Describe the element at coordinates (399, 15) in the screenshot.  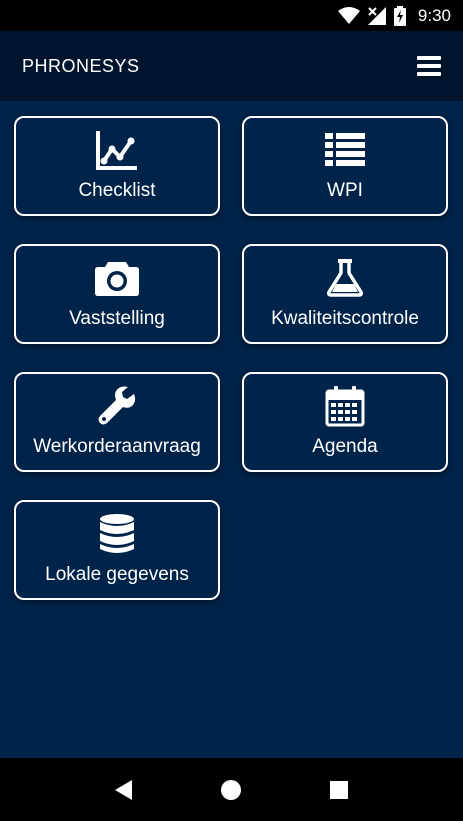
I see `battery-charging-icon` at that location.